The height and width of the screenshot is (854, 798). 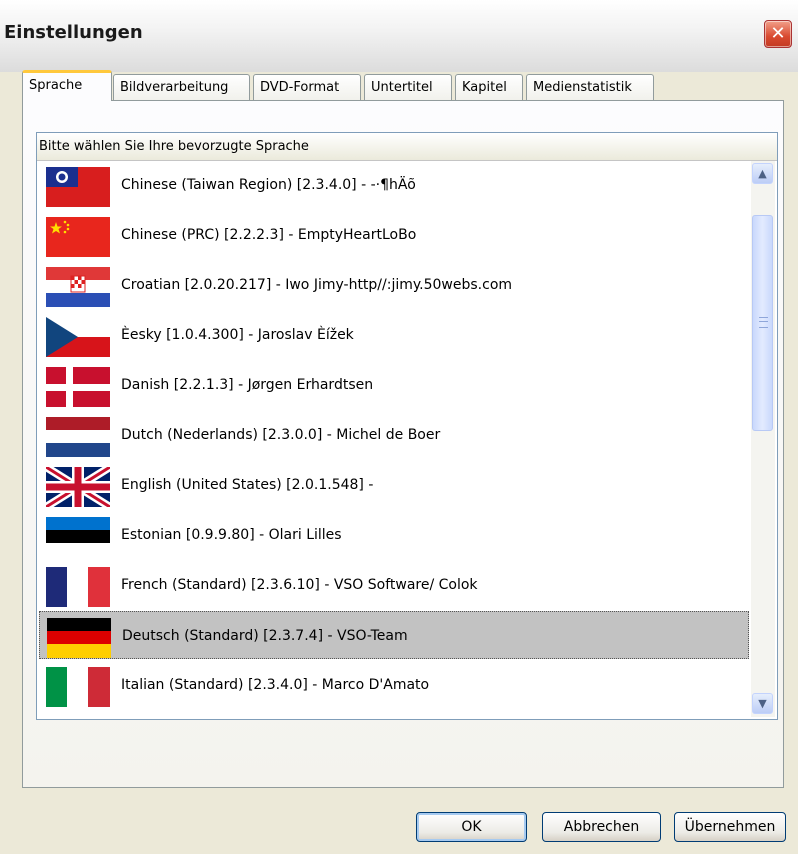 What do you see at coordinates (265, 636) in the screenshot?
I see `list-item-label: Deutsch (Standard) [2.3.7.4] - VSO-Team` at bounding box center [265, 636].